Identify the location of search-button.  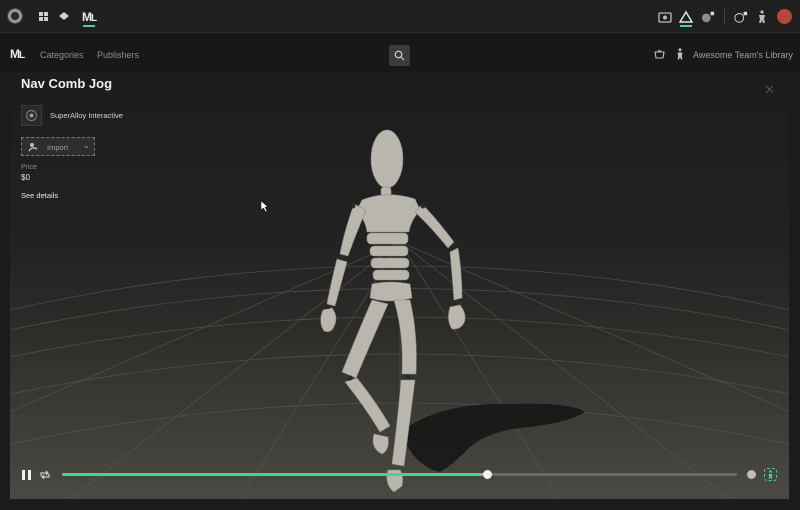
(399, 55).